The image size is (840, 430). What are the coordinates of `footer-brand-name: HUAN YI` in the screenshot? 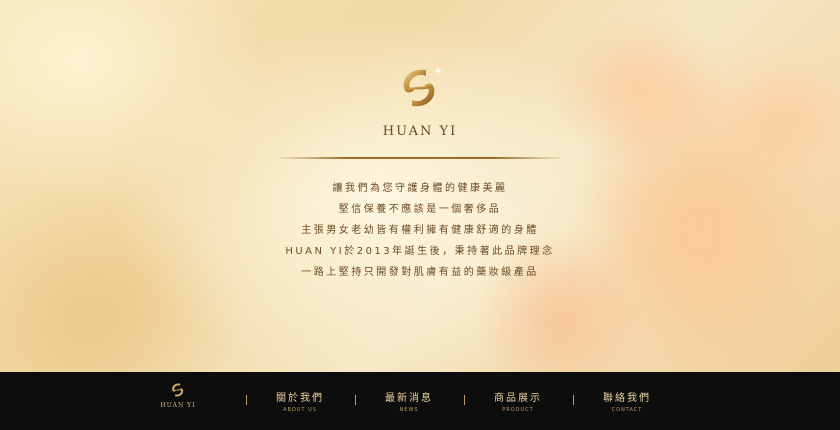 It's located at (178, 405).